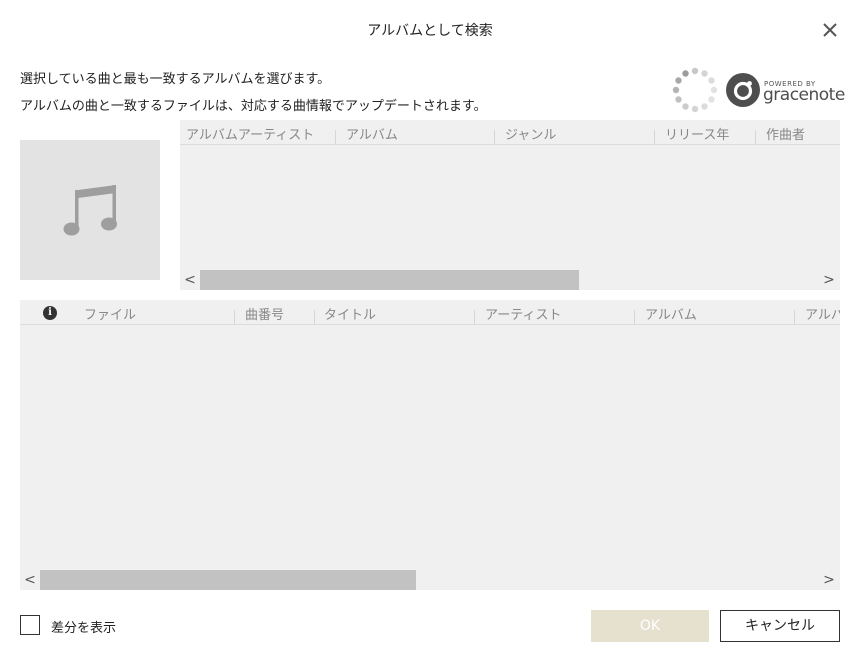 This screenshot has width=860, height=660. I want to click on close-button, so click(830, 30).